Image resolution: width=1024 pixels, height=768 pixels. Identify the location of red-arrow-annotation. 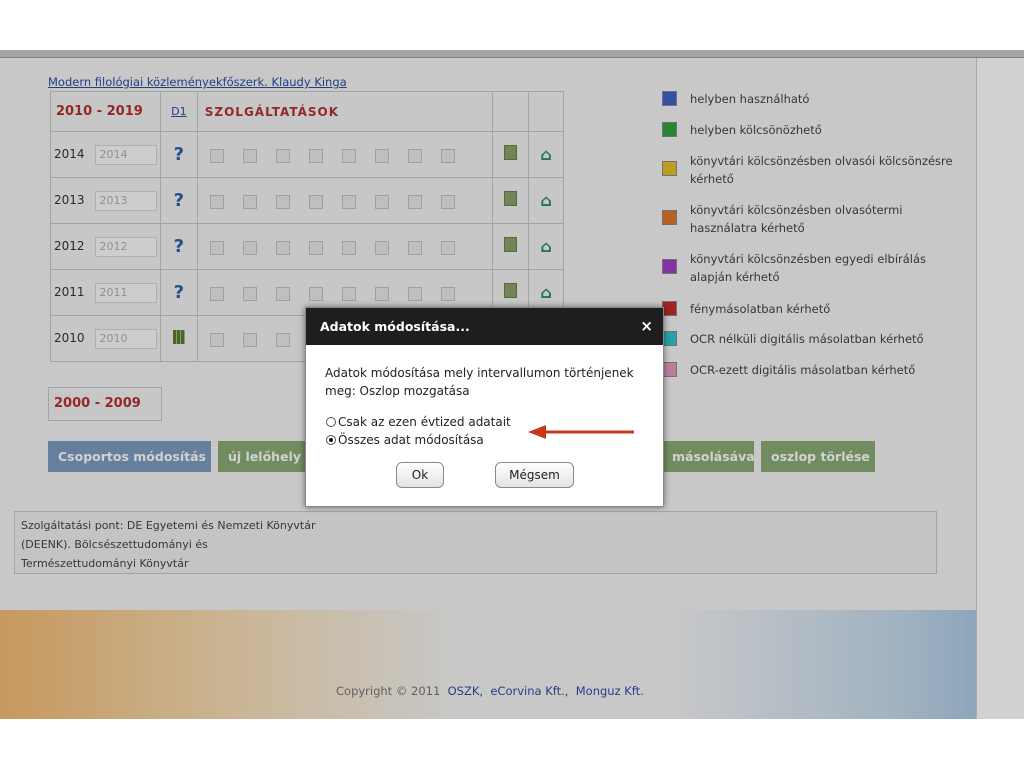
(581, 432).